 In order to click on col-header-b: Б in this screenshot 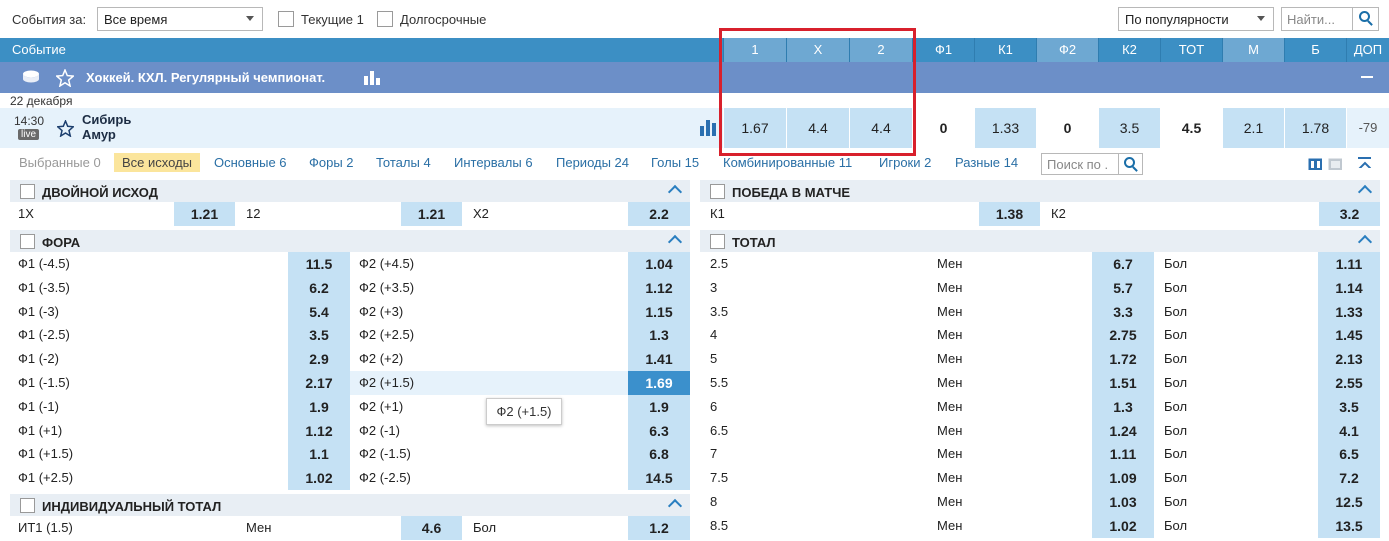, I will do `click(1315, 50)`.